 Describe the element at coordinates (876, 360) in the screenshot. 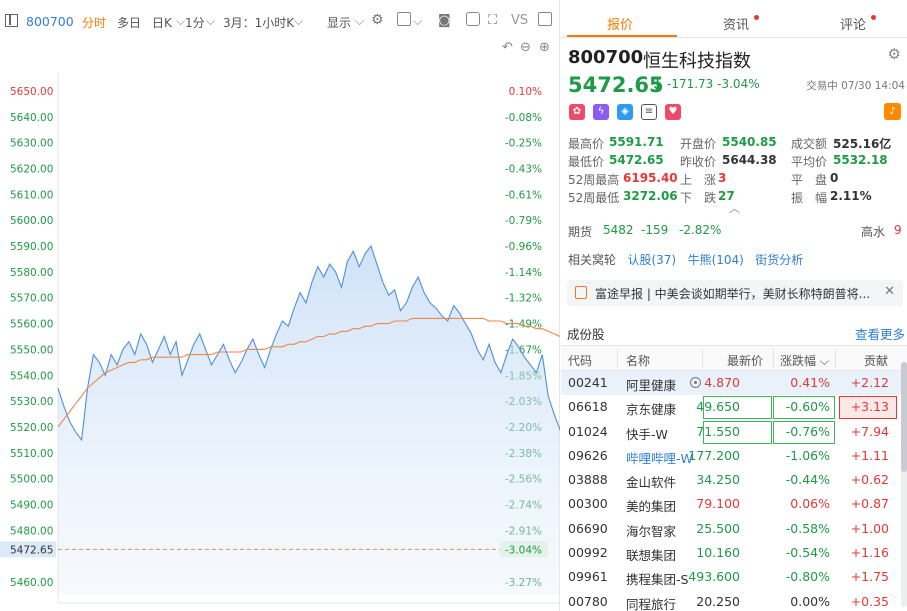

I see `col-contribution: 贡献` at that location.